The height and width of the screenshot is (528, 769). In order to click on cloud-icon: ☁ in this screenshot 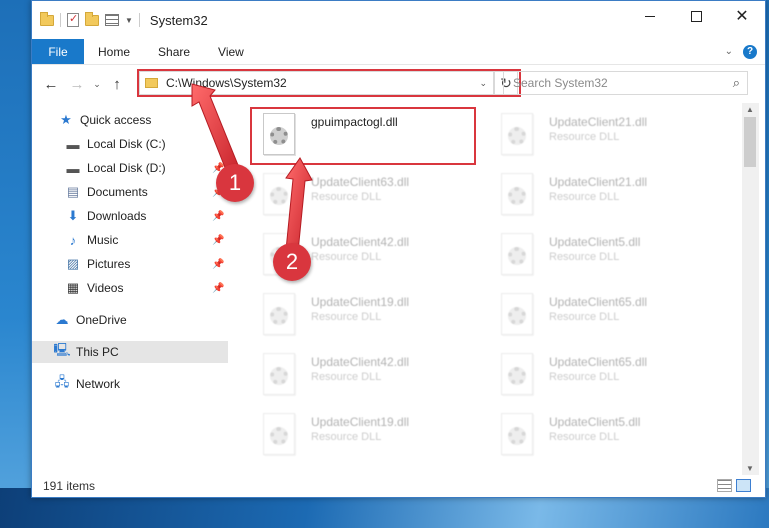, I will do `click(62, 319)`.